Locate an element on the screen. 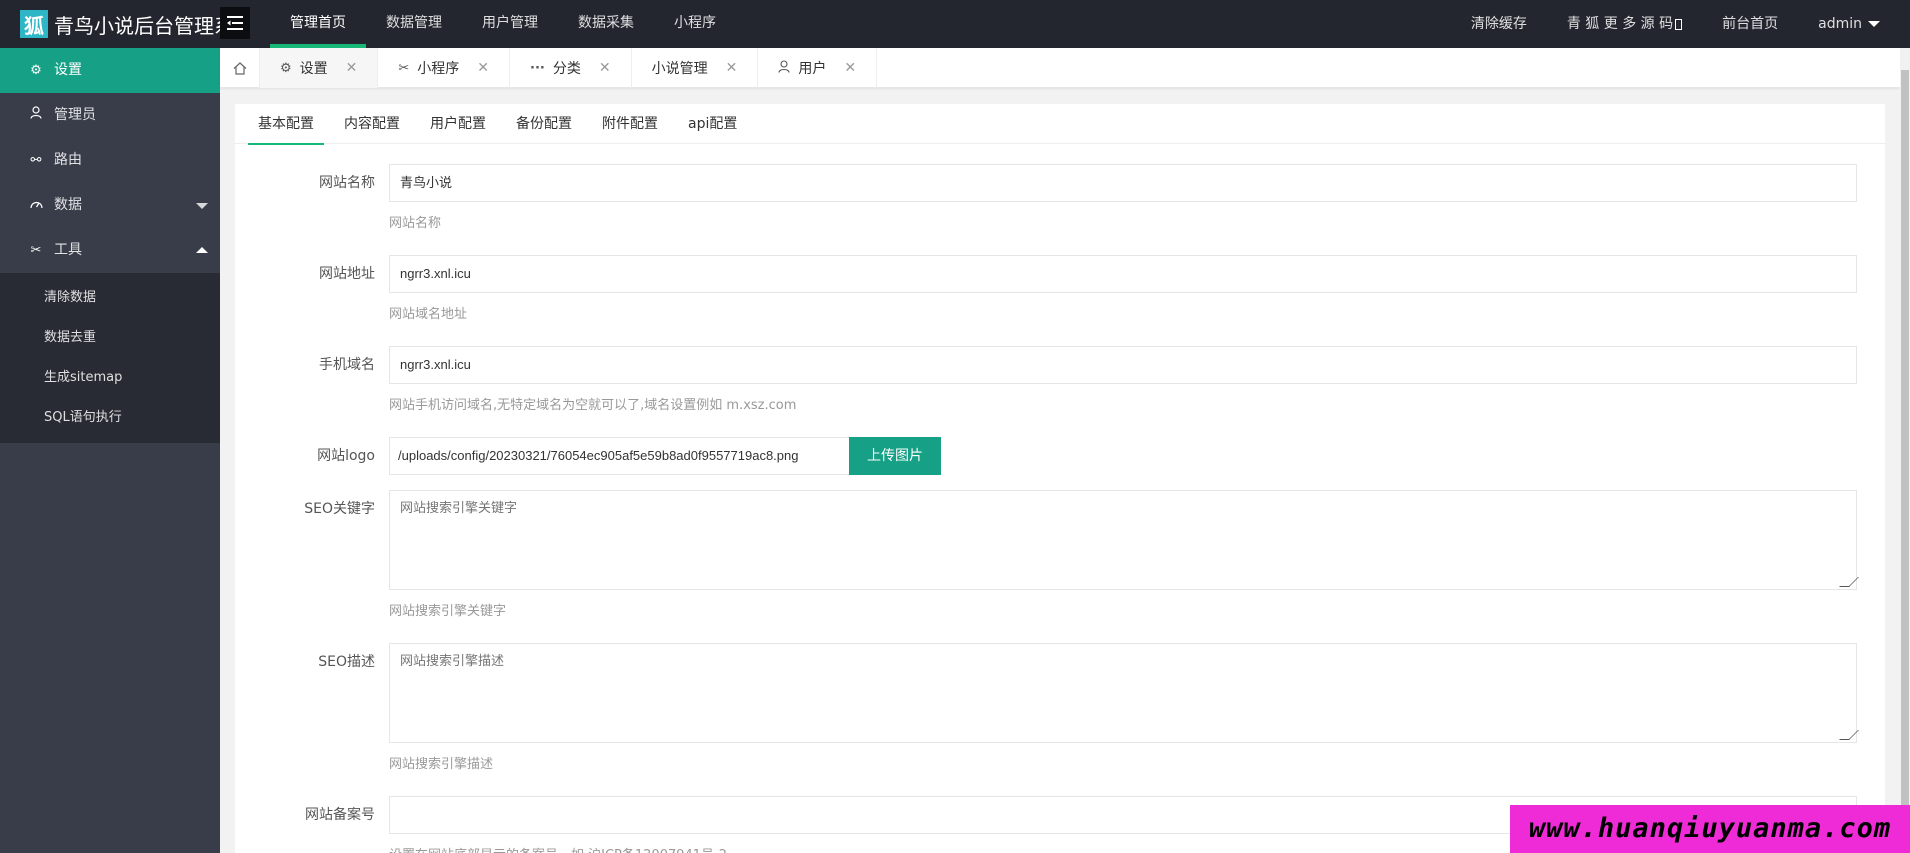 This screenshot has height=853, width=1910. seo-keywords-textarea: 网站搜索引擎关键字 is located at coordinates (1124, 540).